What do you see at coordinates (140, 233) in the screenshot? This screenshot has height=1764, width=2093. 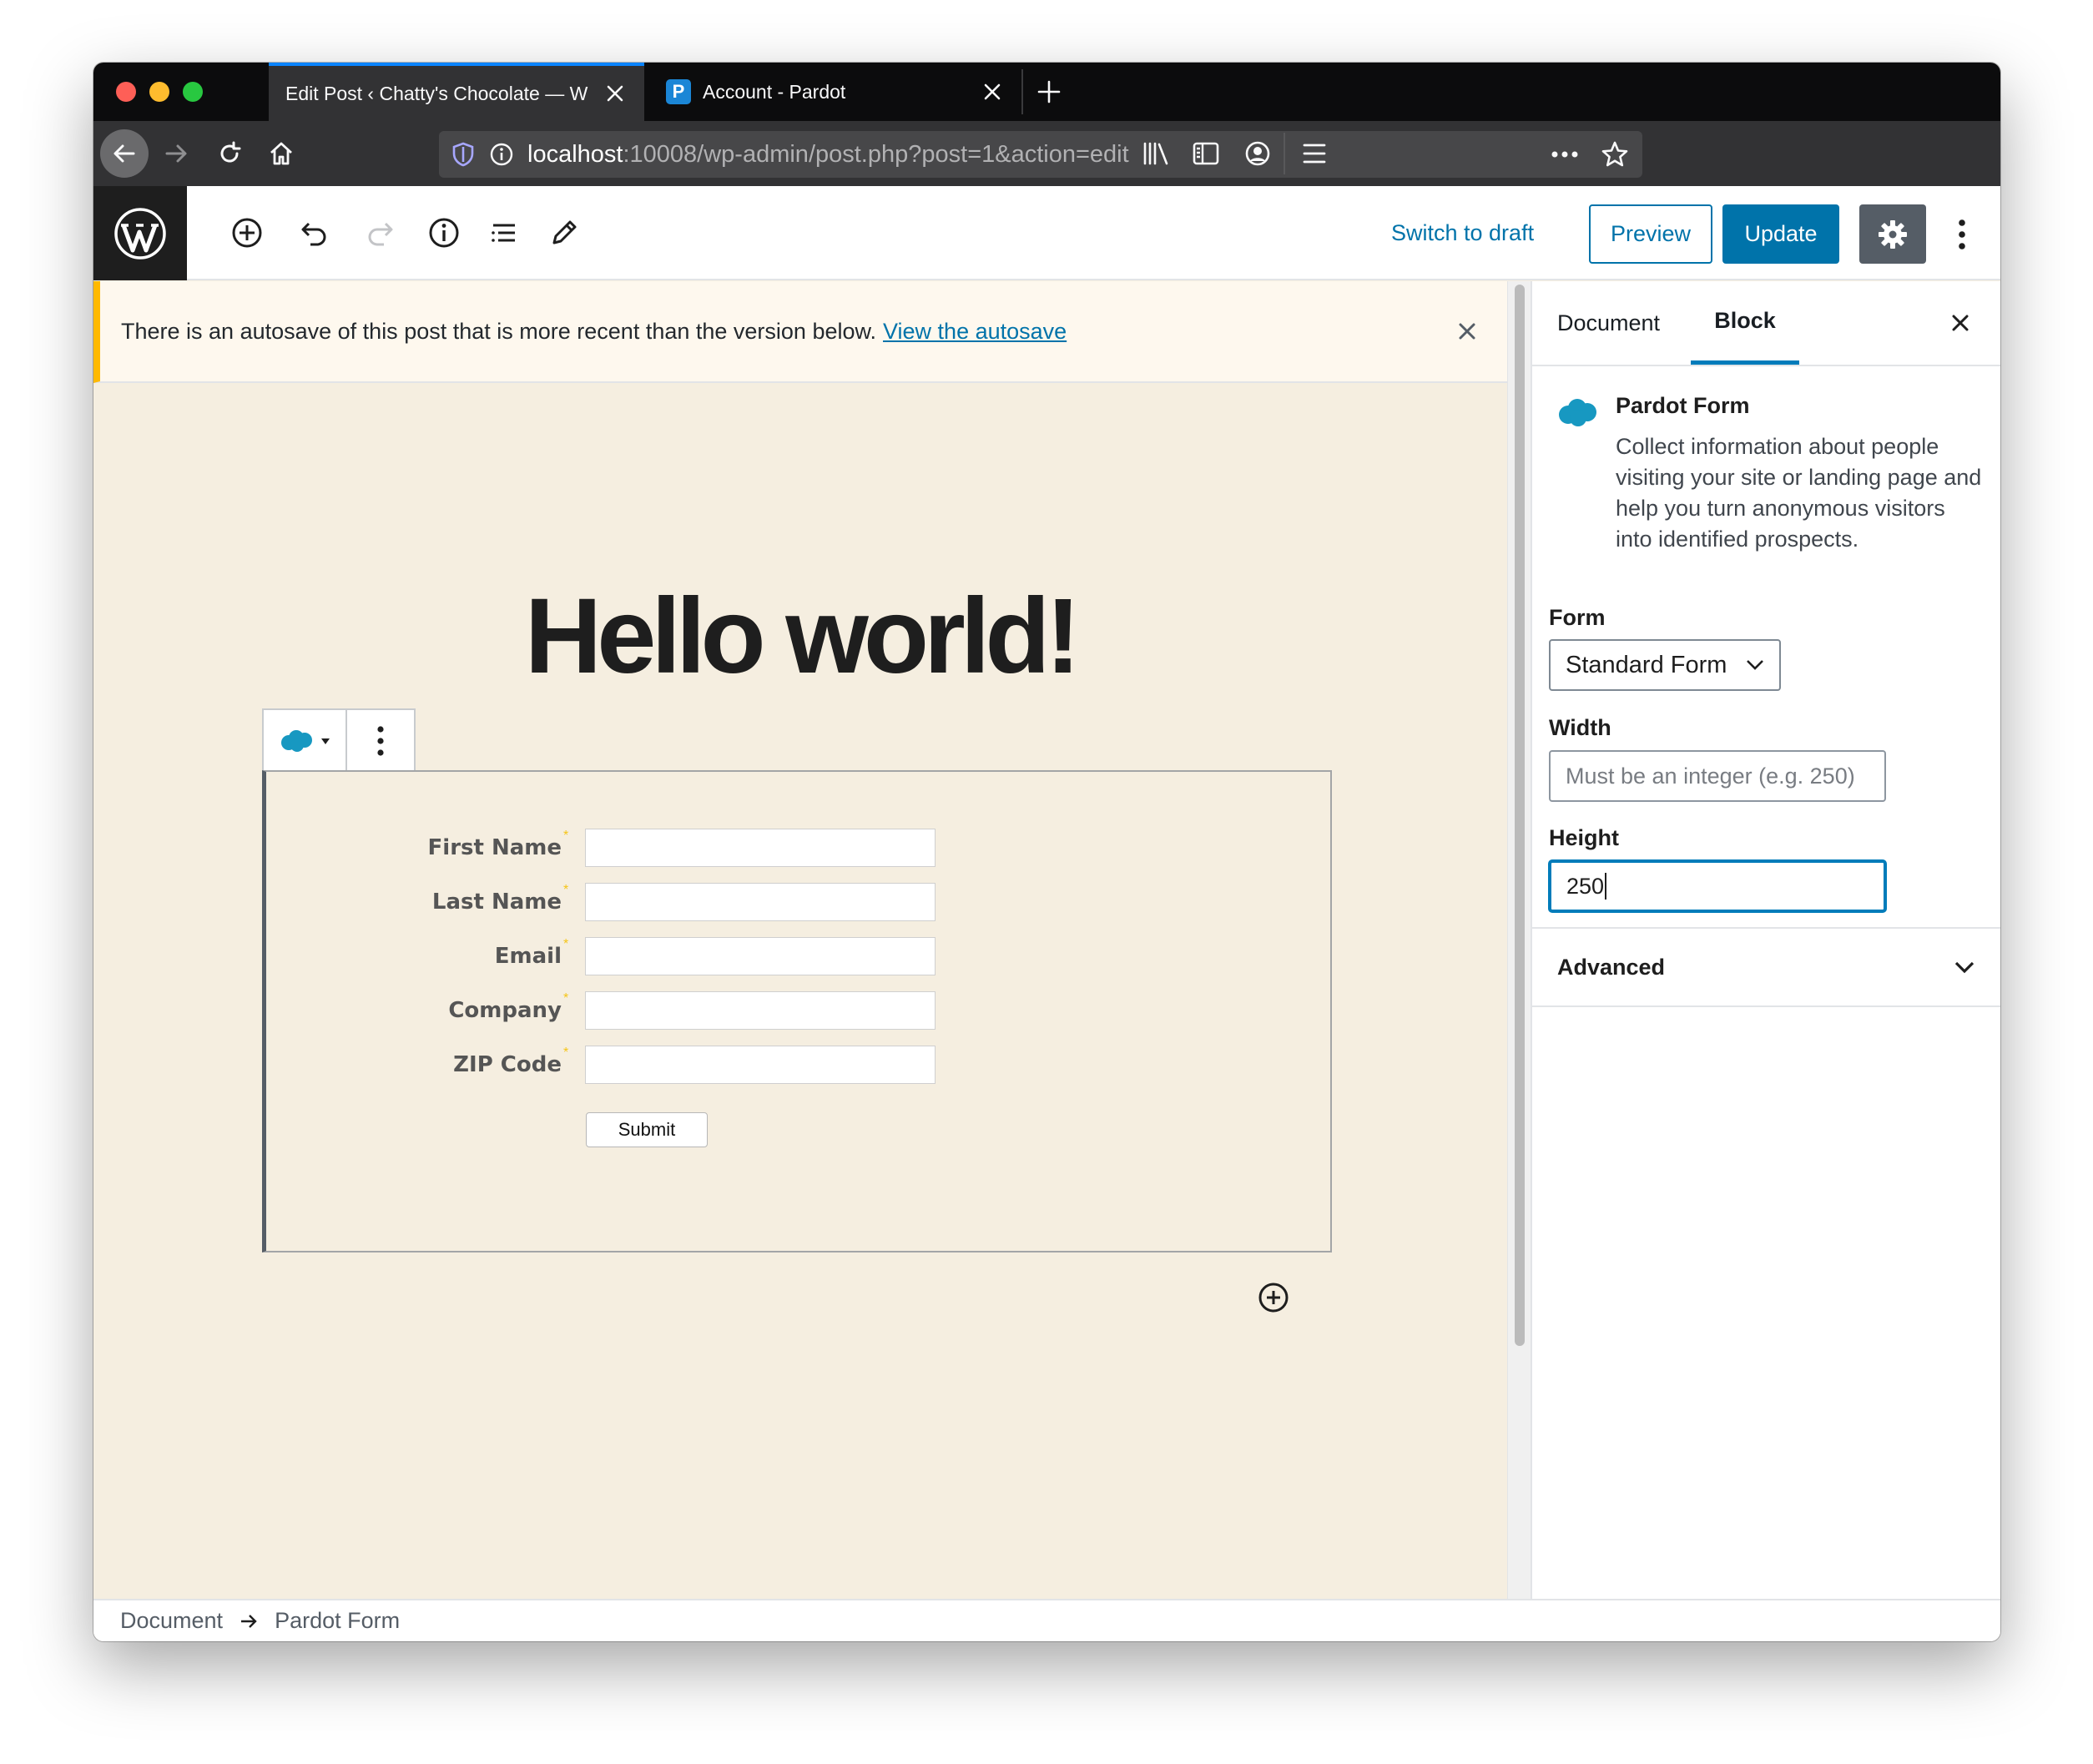 I see `wordpress-logo-icon` at bounding box center [140, 233].